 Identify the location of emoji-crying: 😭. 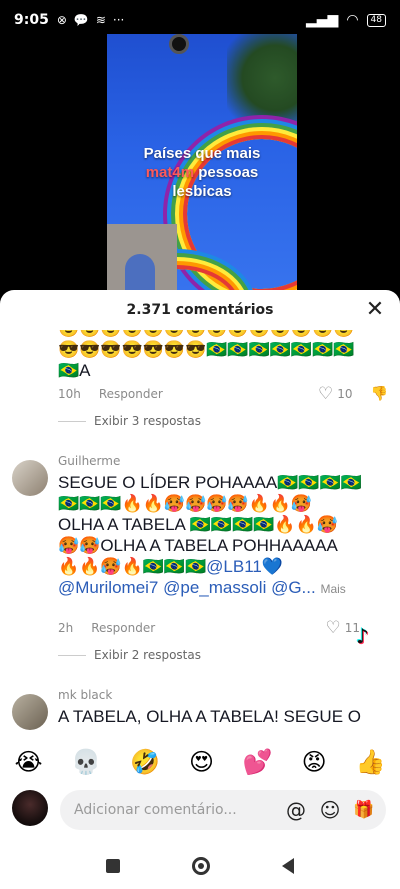
(28, 762).